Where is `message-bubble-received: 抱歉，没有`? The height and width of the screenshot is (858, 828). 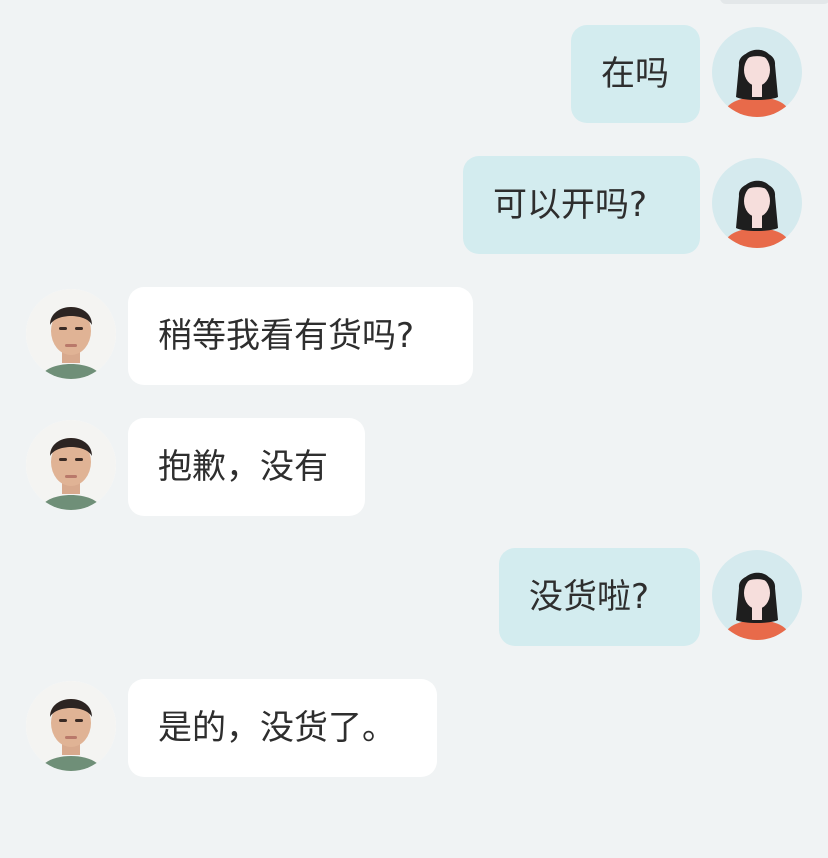 message-bubble-received: 抱歉，没有 is located at coordinates (246, 467).